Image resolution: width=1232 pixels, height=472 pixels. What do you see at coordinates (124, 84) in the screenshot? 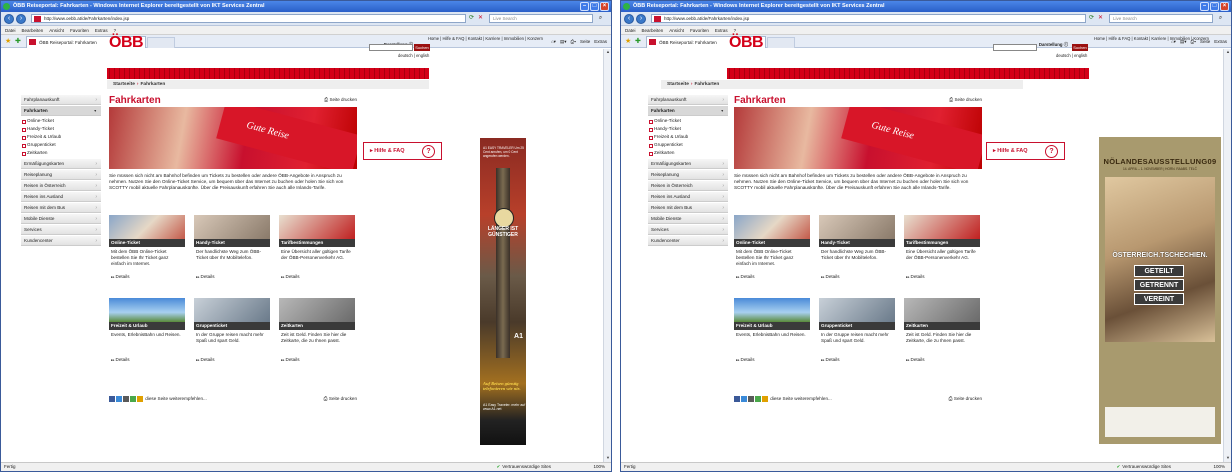
I see `breadcrumb-startseite: Startseite` at bounding box center [124, 84].